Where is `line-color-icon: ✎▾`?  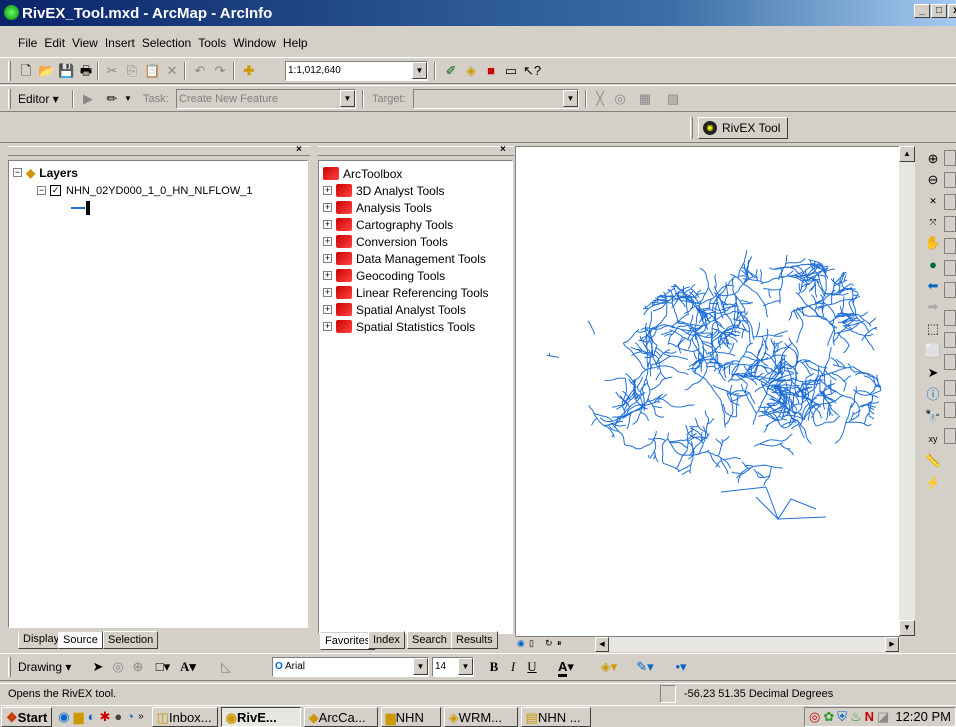
line-color-icon: ✎▾ is located at coordinates (645, 667).